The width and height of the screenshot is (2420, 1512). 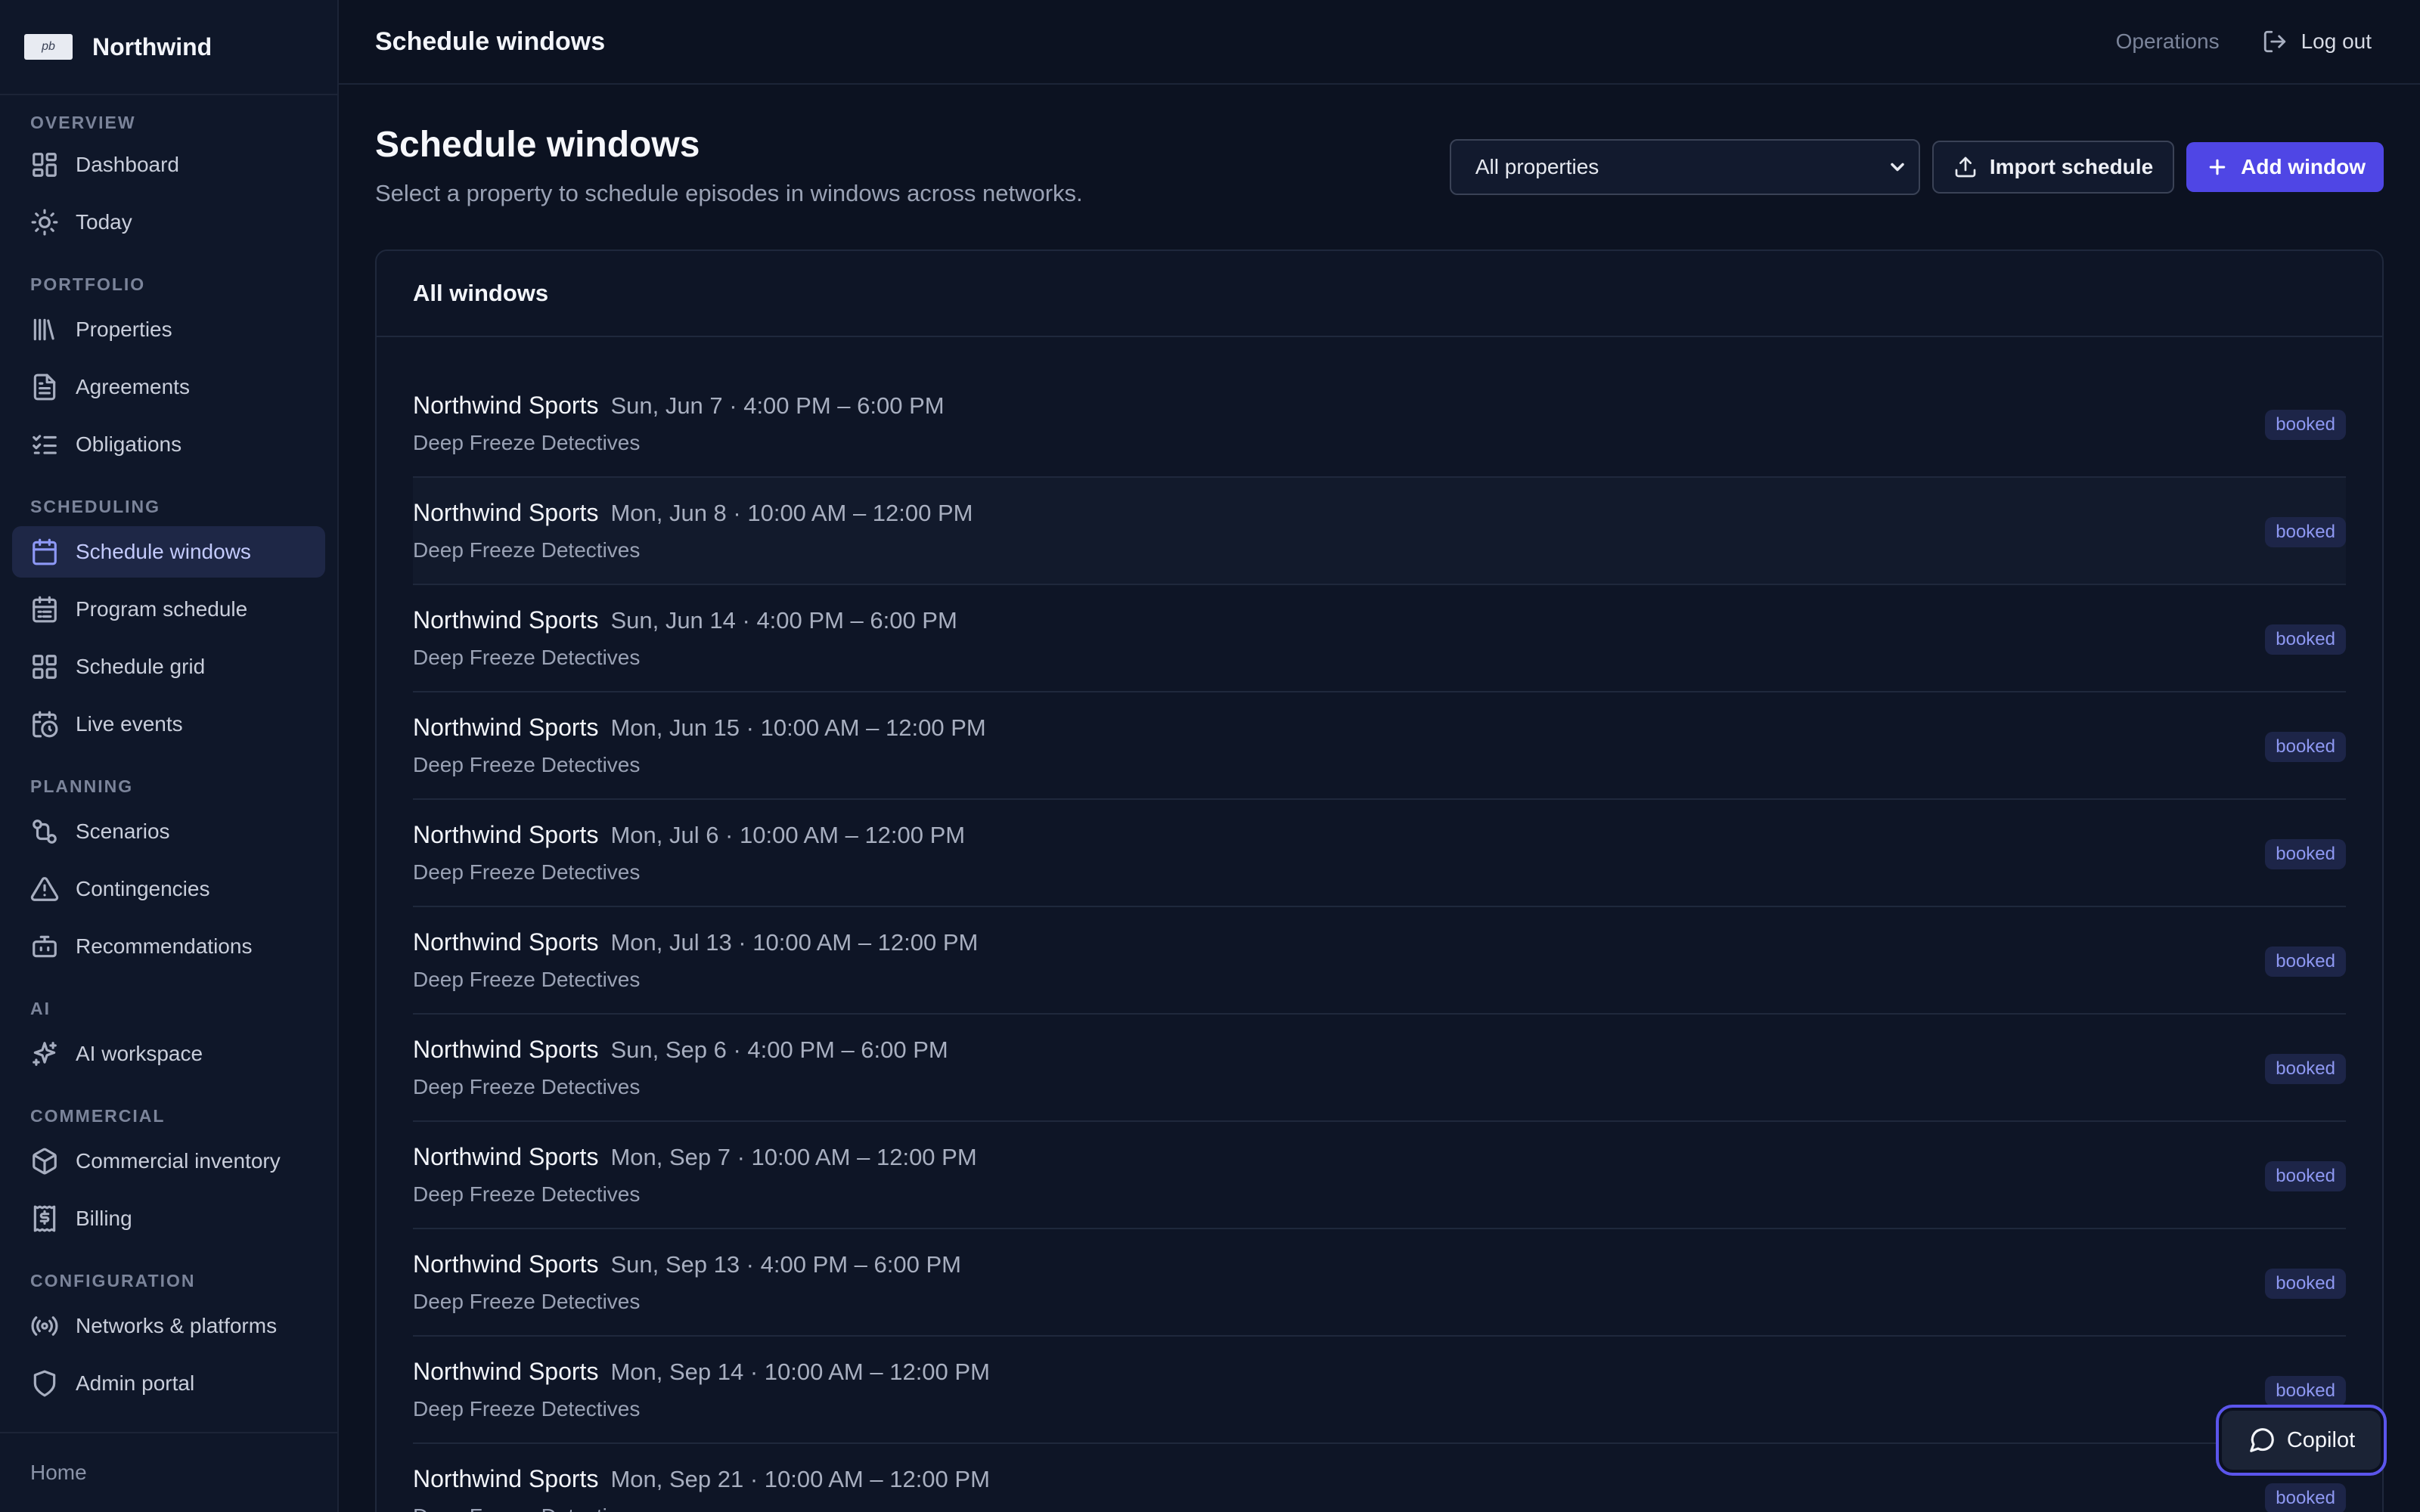 I want to click on sidebar-item-billing: Billing, so click(x=168, y=1218).